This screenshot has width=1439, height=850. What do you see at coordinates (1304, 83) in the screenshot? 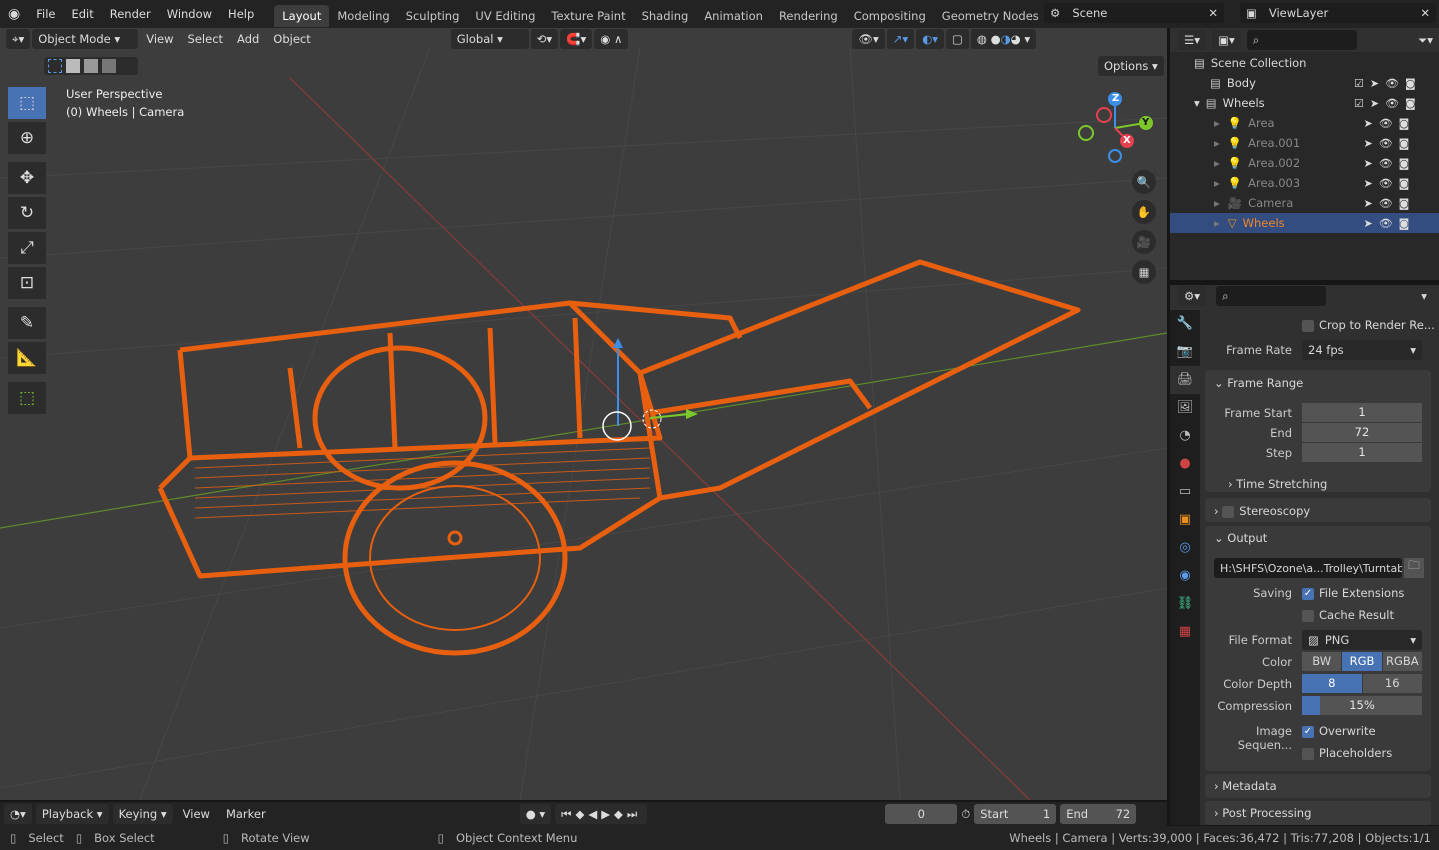
I see `outliner-item-body: ▤ Body ☑➤👁◙` at bounding box center [1304, 83].